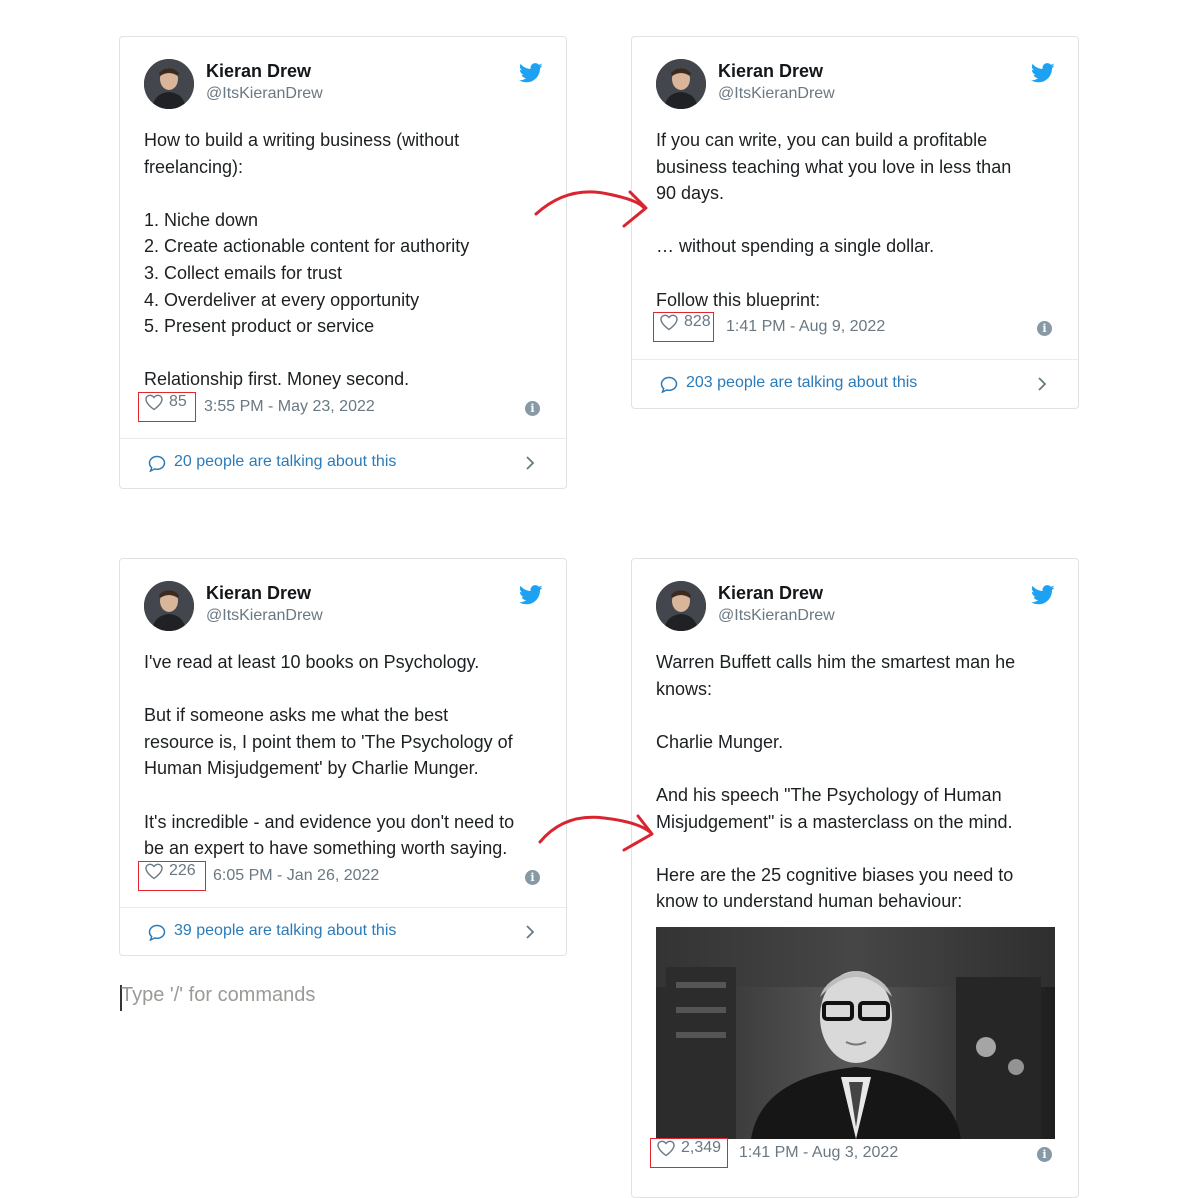  Describe the element at coordinates (855, 1033) in the screenshot. I see `tweet-photo` at that location.